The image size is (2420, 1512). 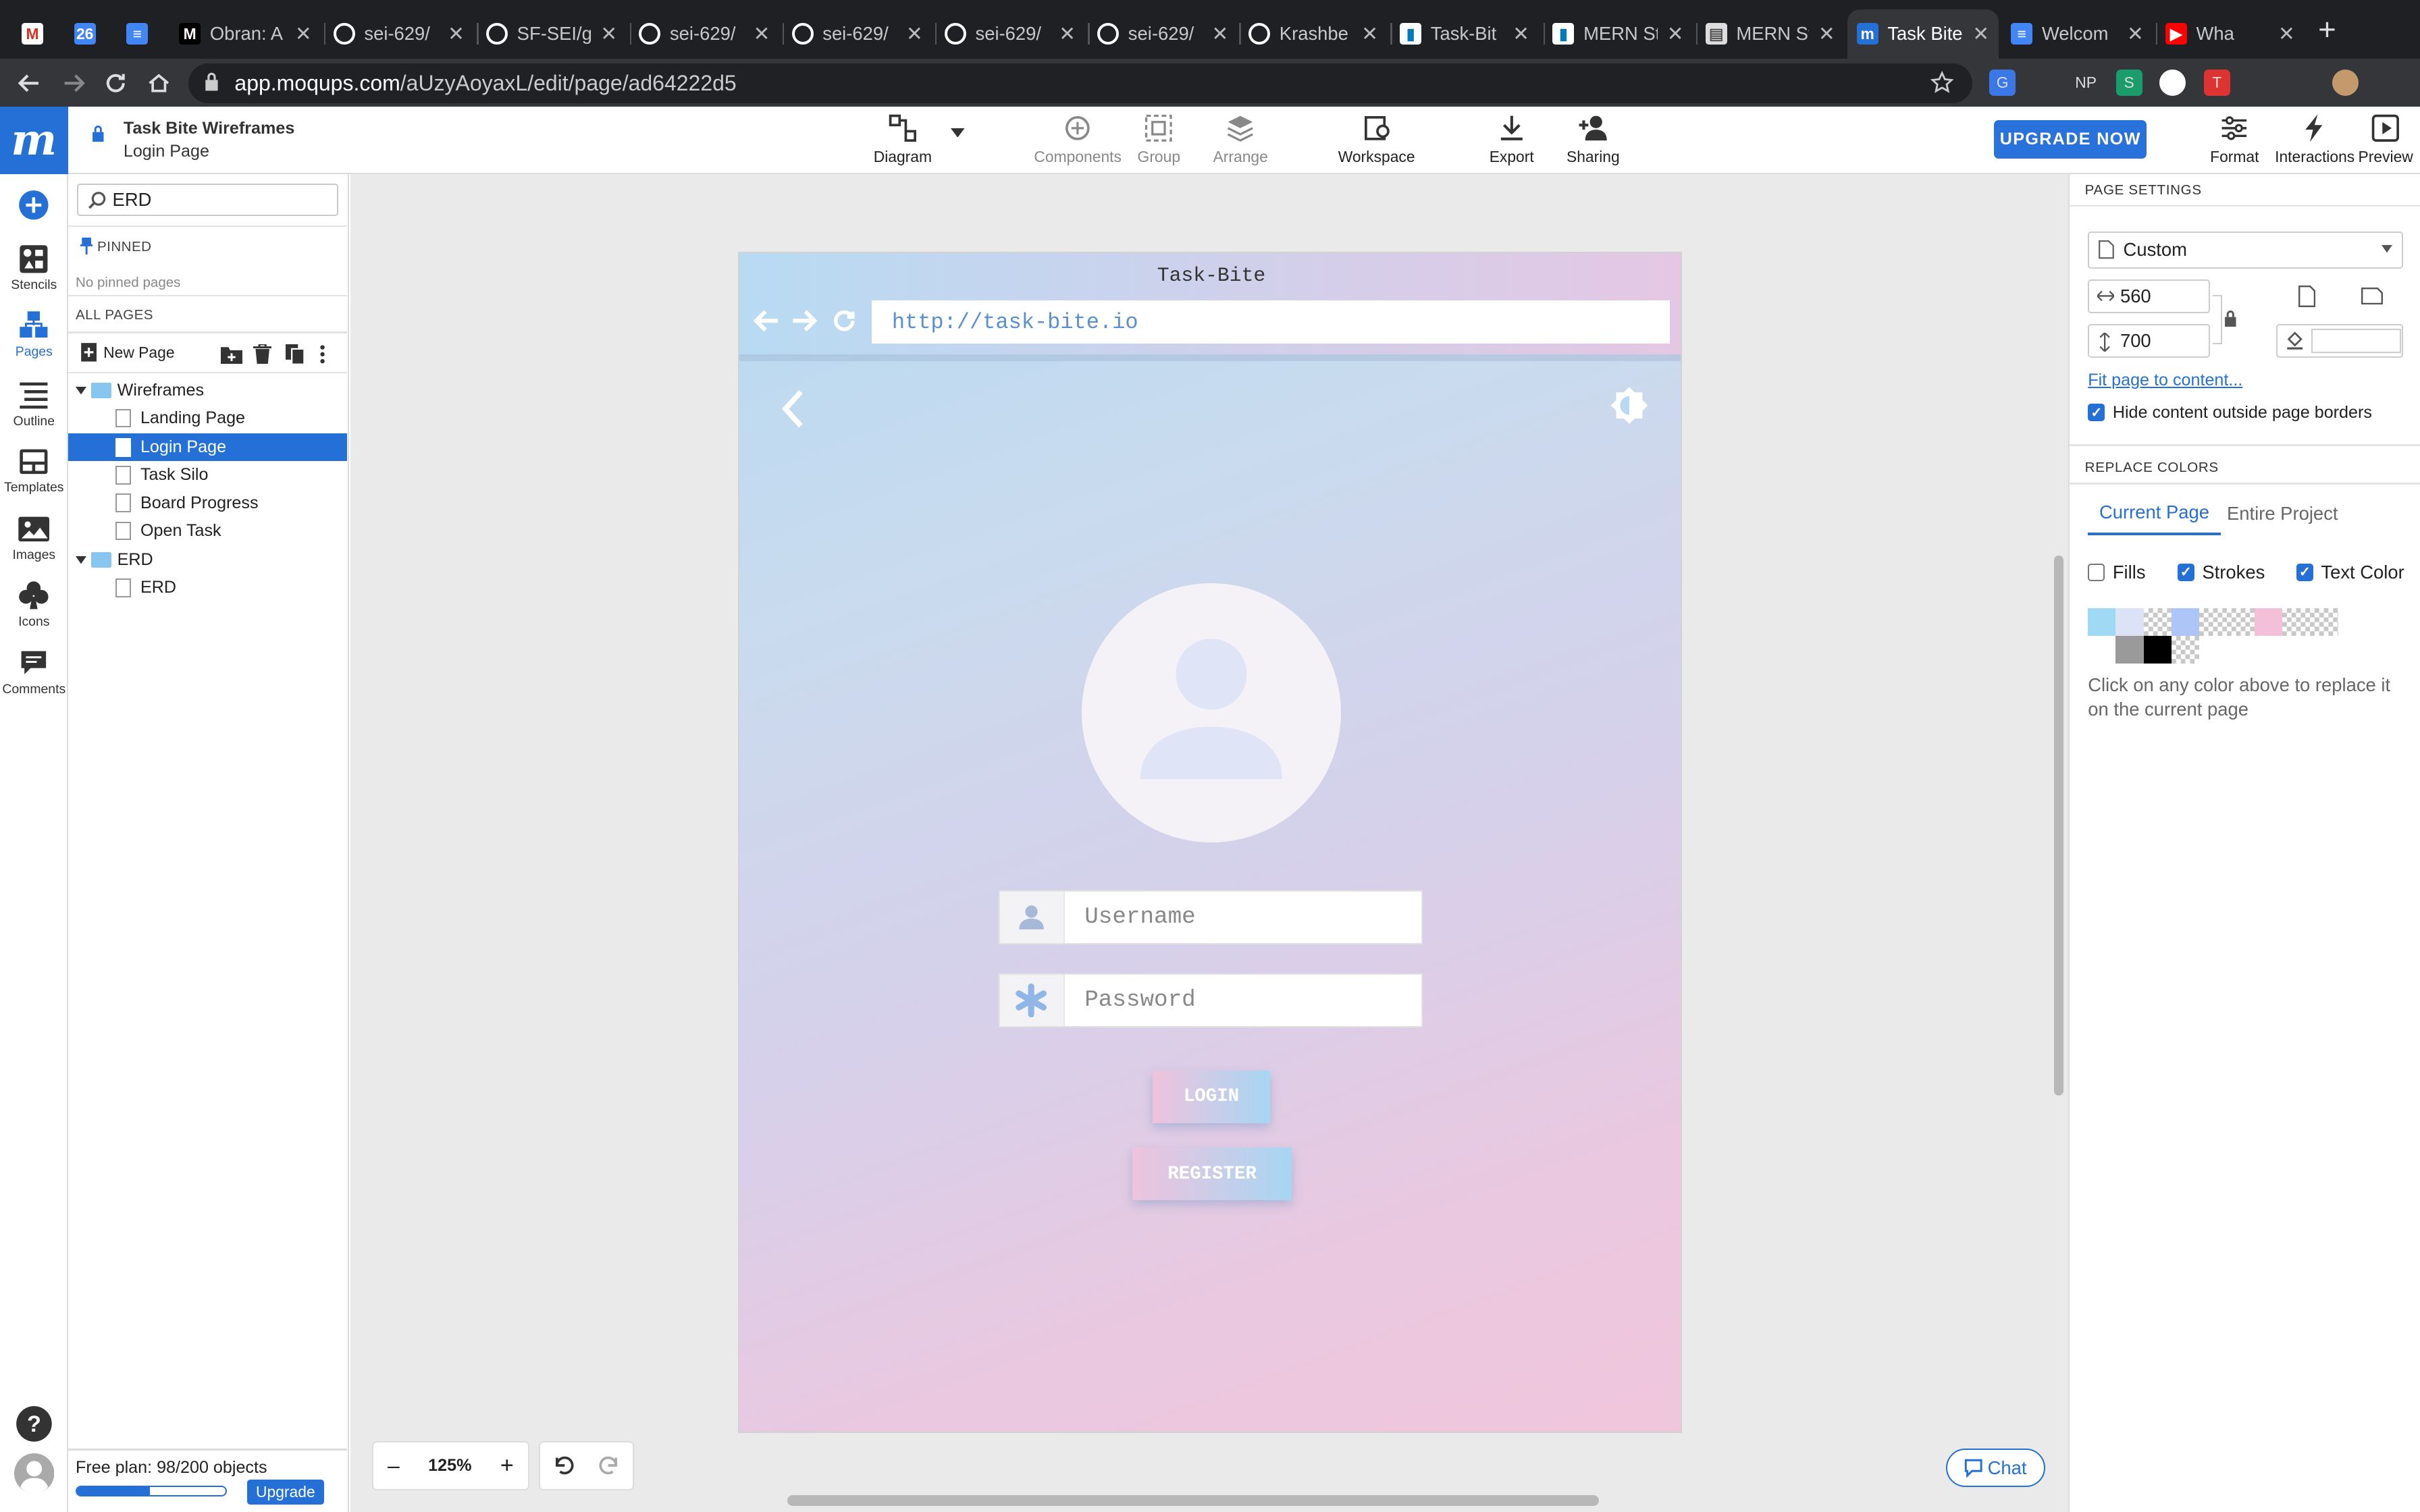 What do you see at coordinates (2058, 825) in the screenshot?
I see `vertical-scrollbar` at bounding box center [2058, 825].